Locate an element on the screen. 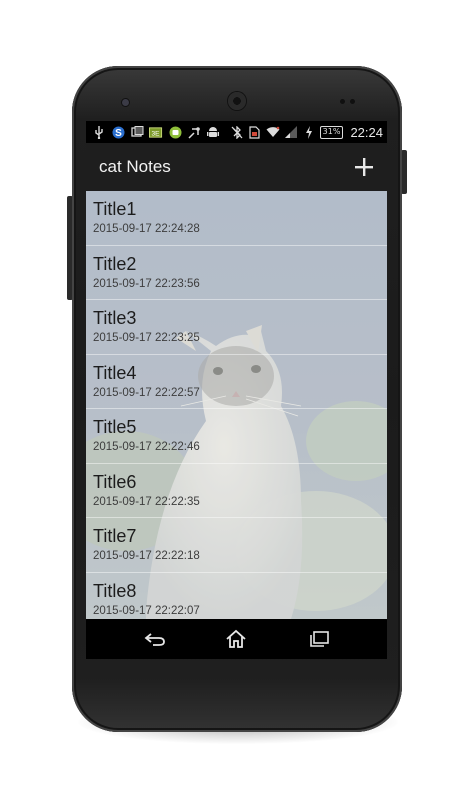 The image size is (473, 800). plus-icon is located at coordinates (364, 167).